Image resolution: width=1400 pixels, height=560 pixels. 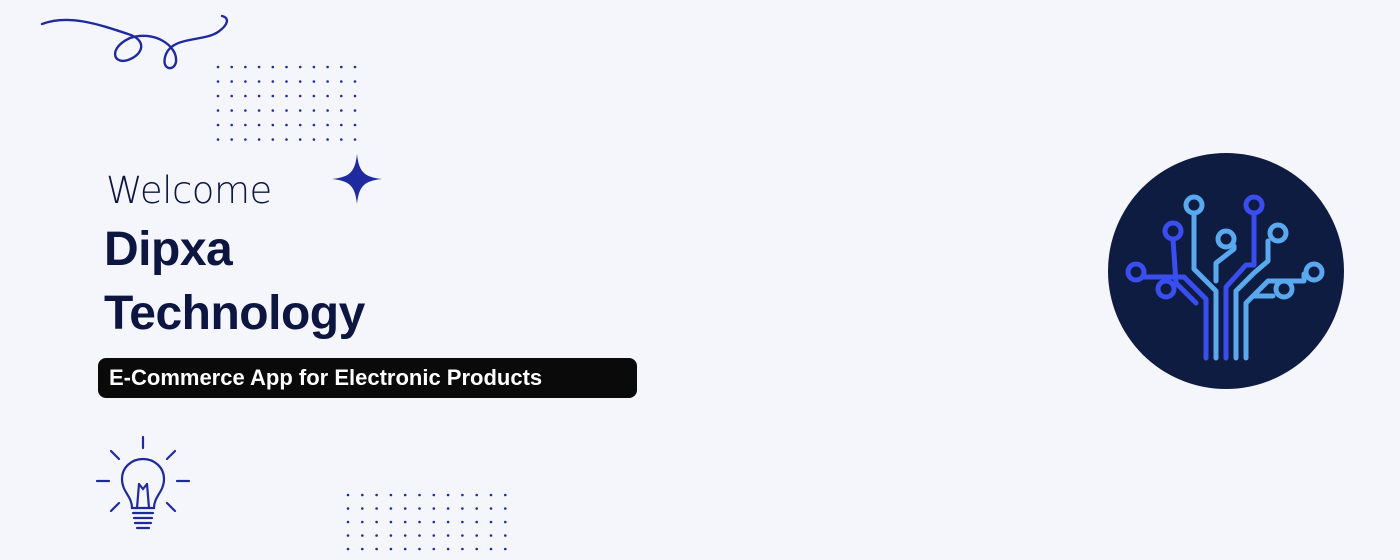 I want to click on tagline-text: E-Commerce App for Electronic Products, so click(x=326, y=377).